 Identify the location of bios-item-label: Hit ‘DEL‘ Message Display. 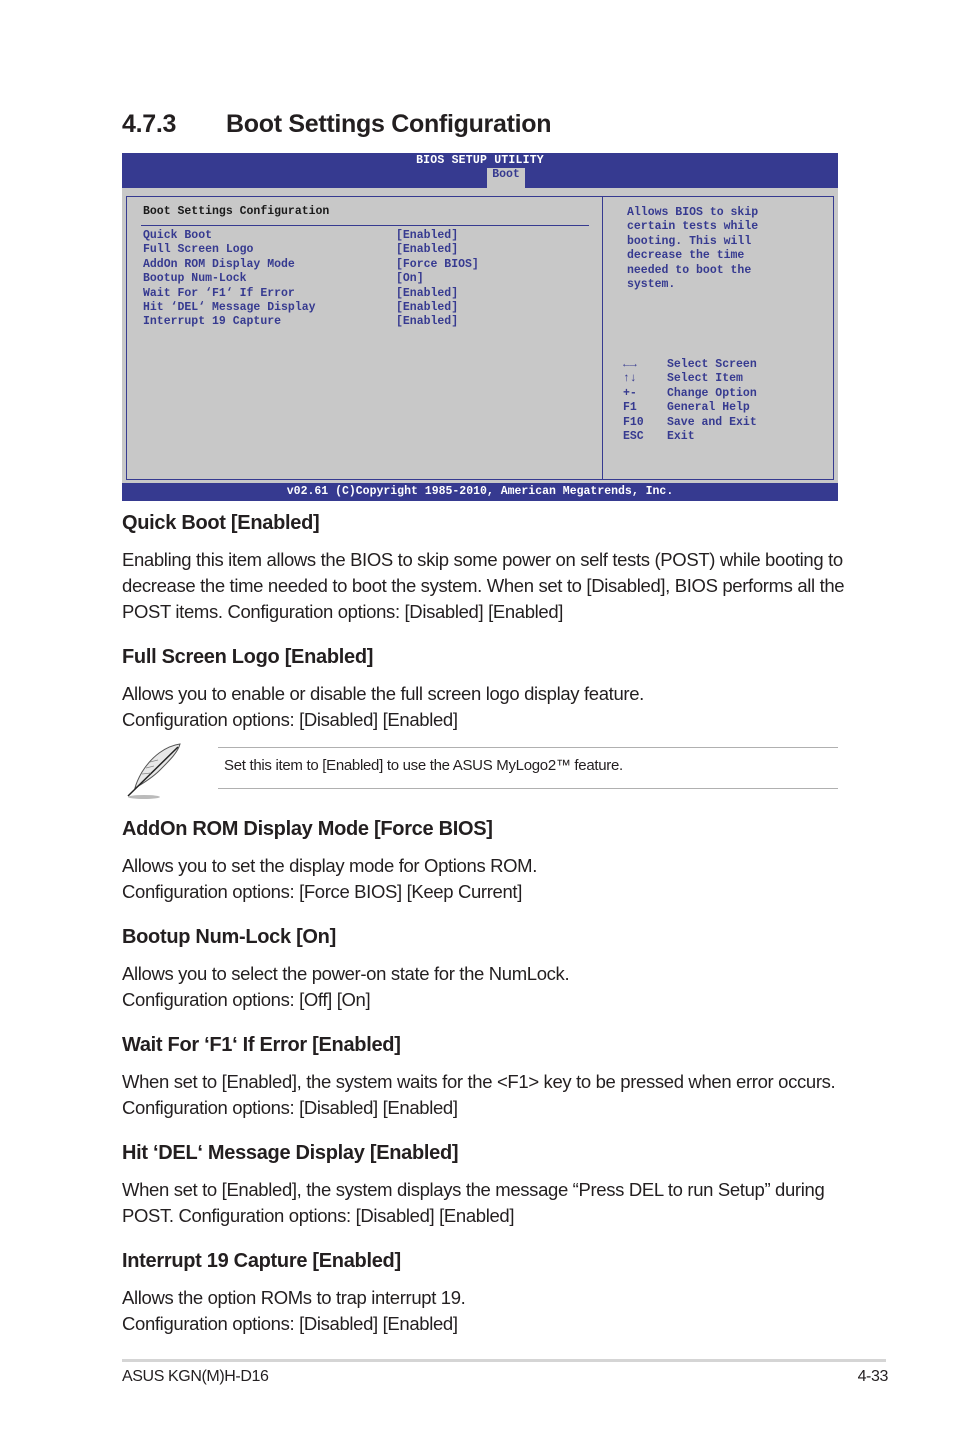
(229, 307).